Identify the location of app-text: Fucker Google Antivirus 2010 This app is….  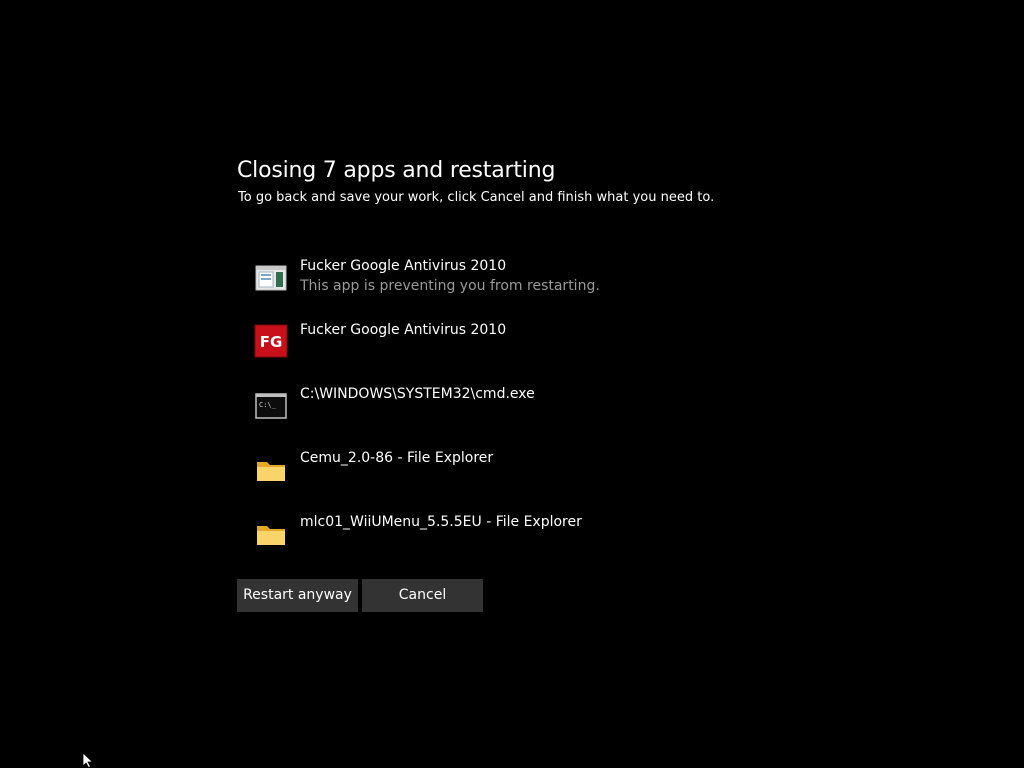
(450, 276).